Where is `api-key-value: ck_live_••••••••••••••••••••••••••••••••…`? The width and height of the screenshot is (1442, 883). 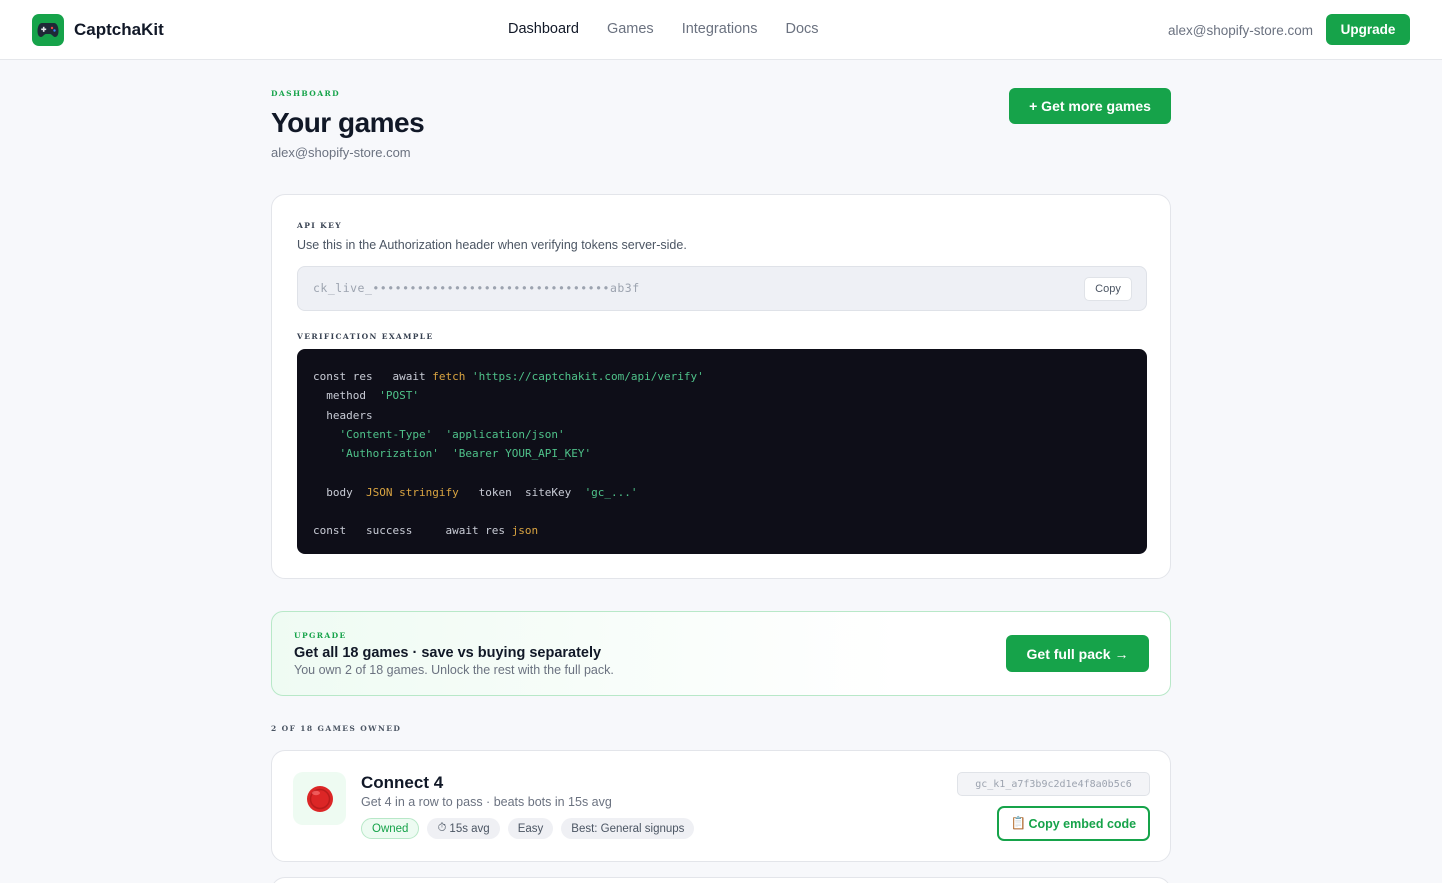
api-key-value: ck_live_••••••••••••••••••••••••••••••••… is located at coordinates (476, 288).